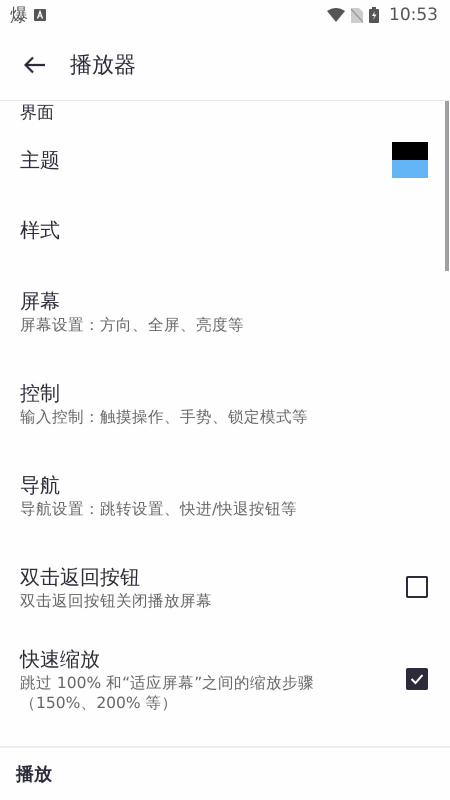  I want to click on settings-item: 快速缩放 跳过 100% 和“适应屏幕”之间的缩放步骤（150%、200% 等）, so click(225, 679).